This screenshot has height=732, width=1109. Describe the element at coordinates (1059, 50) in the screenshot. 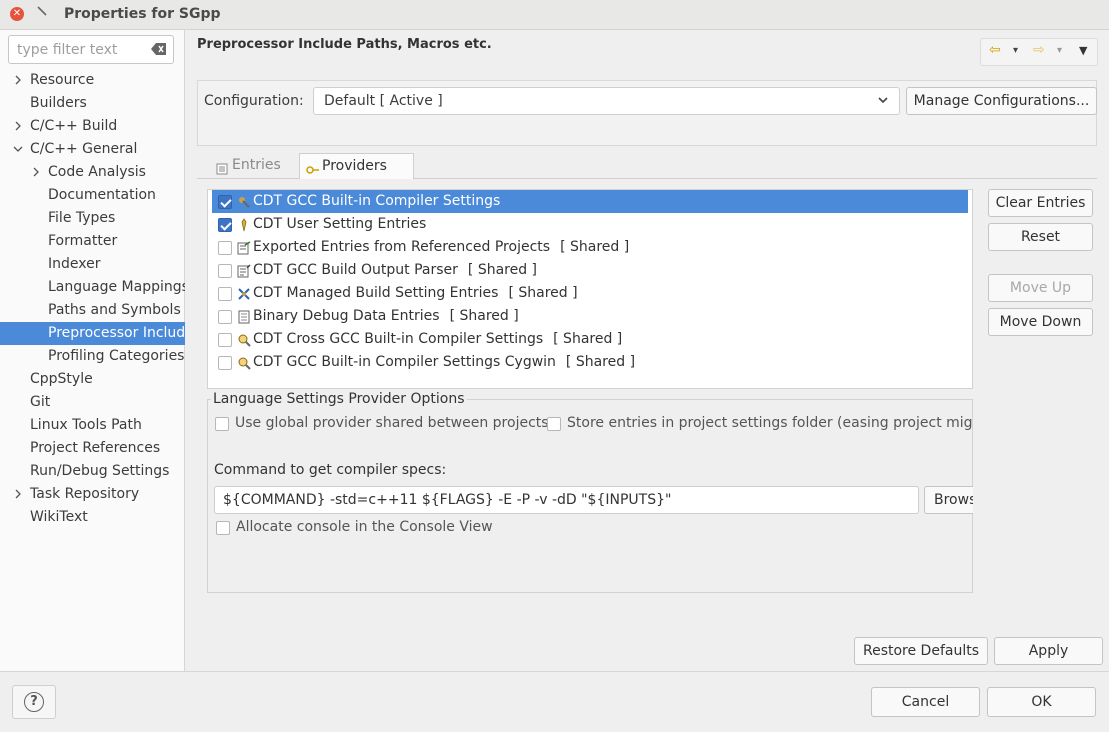

I see `forward-menu-chevron-icon: ▾` at that location.